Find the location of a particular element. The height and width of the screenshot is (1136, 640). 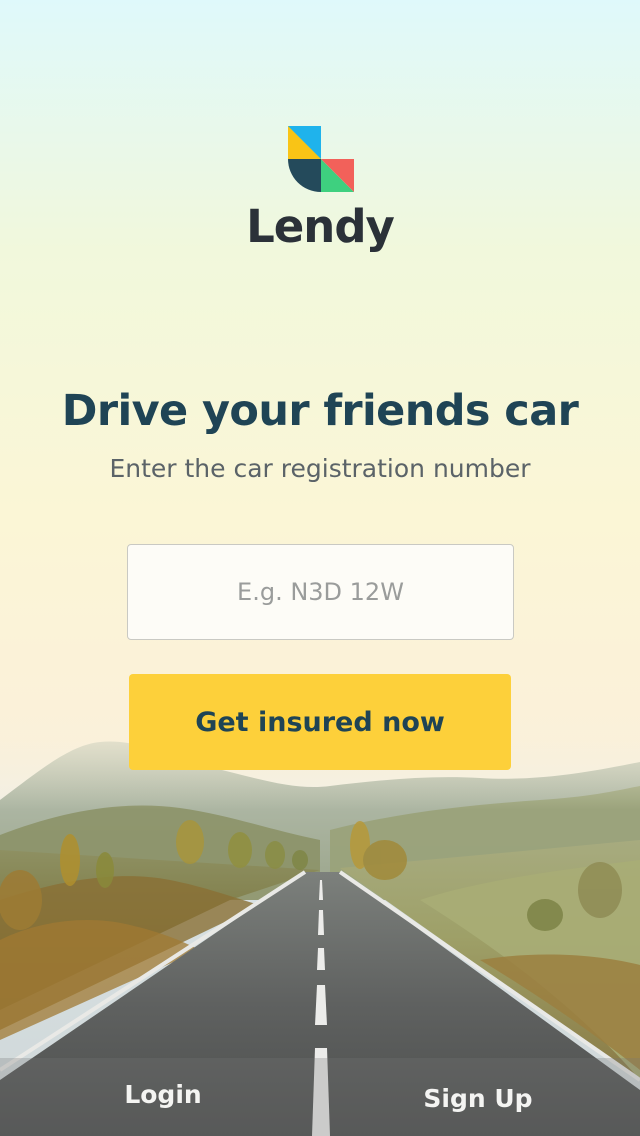

signup-link: Sign Up is located at coordinates (478, 1098).